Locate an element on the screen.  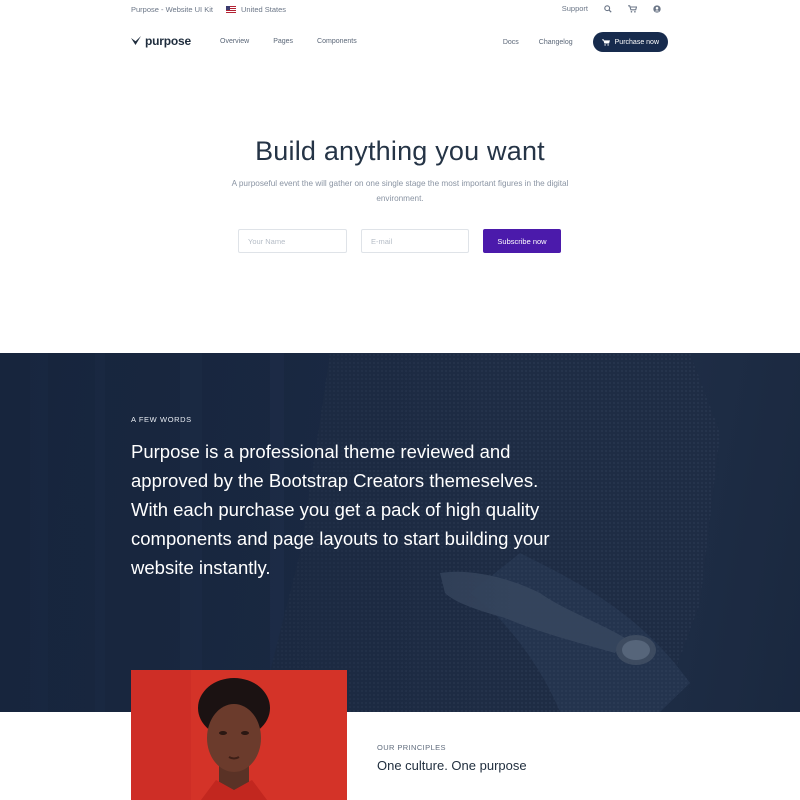
topbar-right: Support is located at coordinates (603, 8).